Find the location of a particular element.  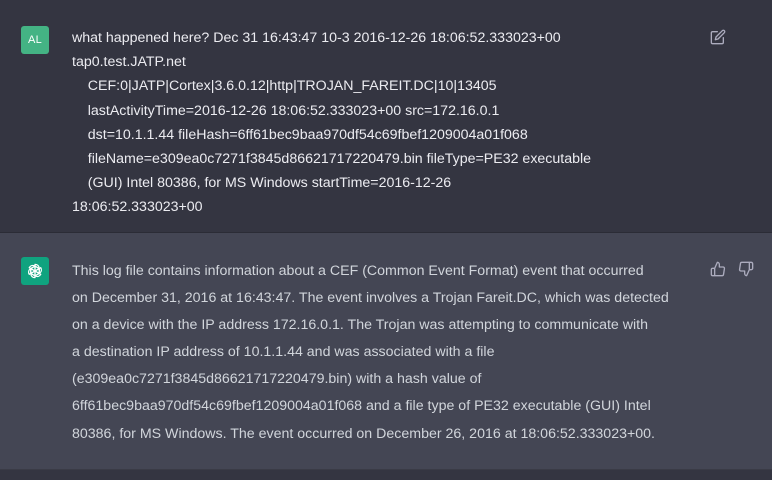

user-avatar-initials: AL is located at coordinates (35, 40).